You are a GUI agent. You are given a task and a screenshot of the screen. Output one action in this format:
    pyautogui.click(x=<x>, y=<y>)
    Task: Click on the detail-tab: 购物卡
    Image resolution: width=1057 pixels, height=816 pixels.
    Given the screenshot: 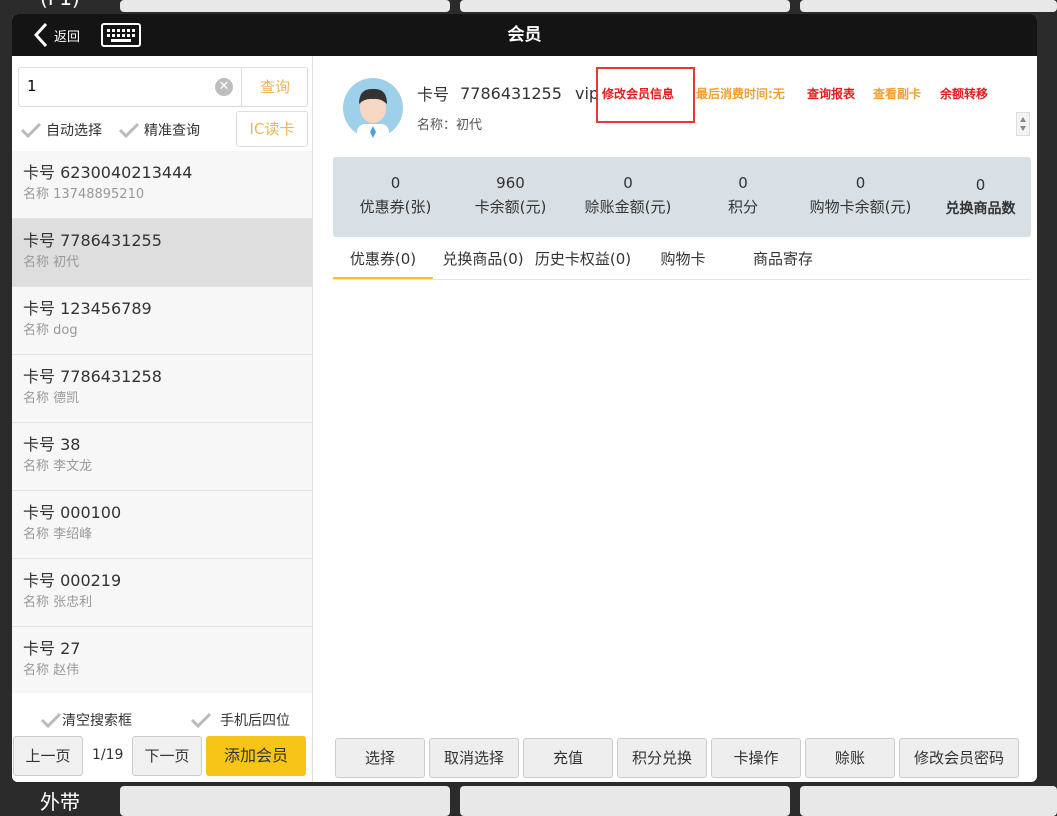 What is the action you would take?
    pyautogui.click(x=683, y=260)
    